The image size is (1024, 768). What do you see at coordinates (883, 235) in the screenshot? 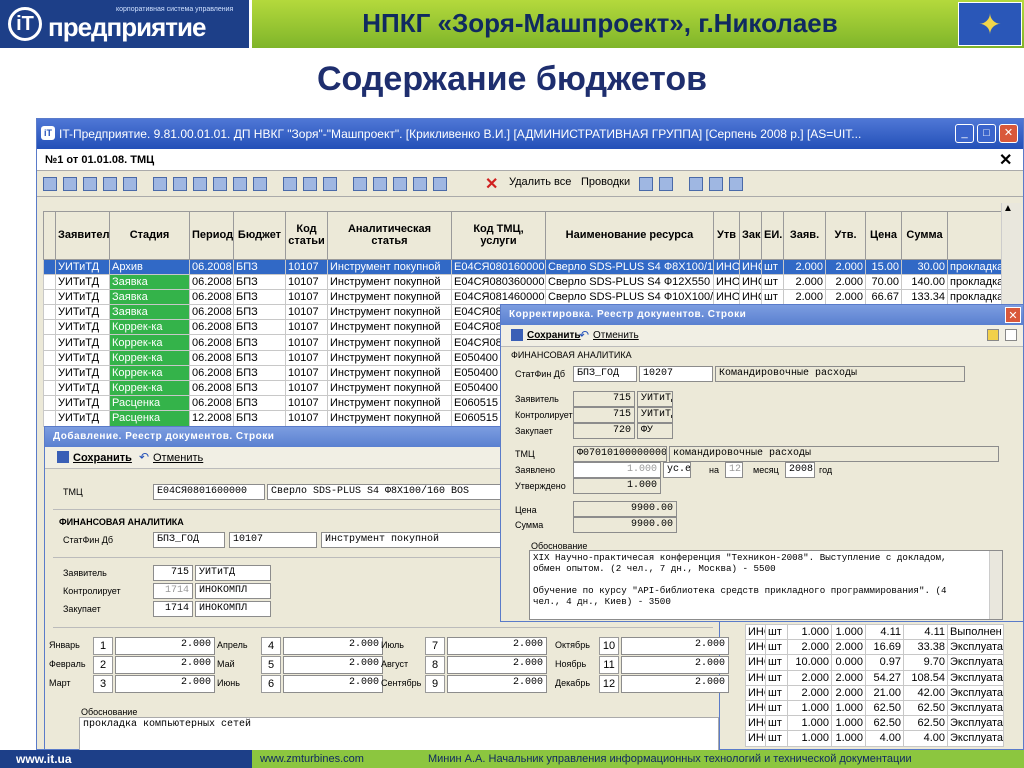
I see `column-header: Цена` at bounding box center [883, 235].